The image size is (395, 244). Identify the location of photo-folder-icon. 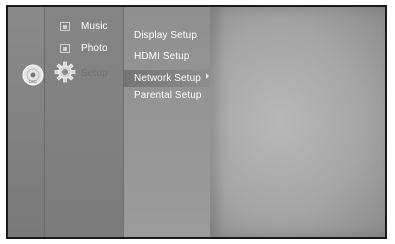
(65, 48).